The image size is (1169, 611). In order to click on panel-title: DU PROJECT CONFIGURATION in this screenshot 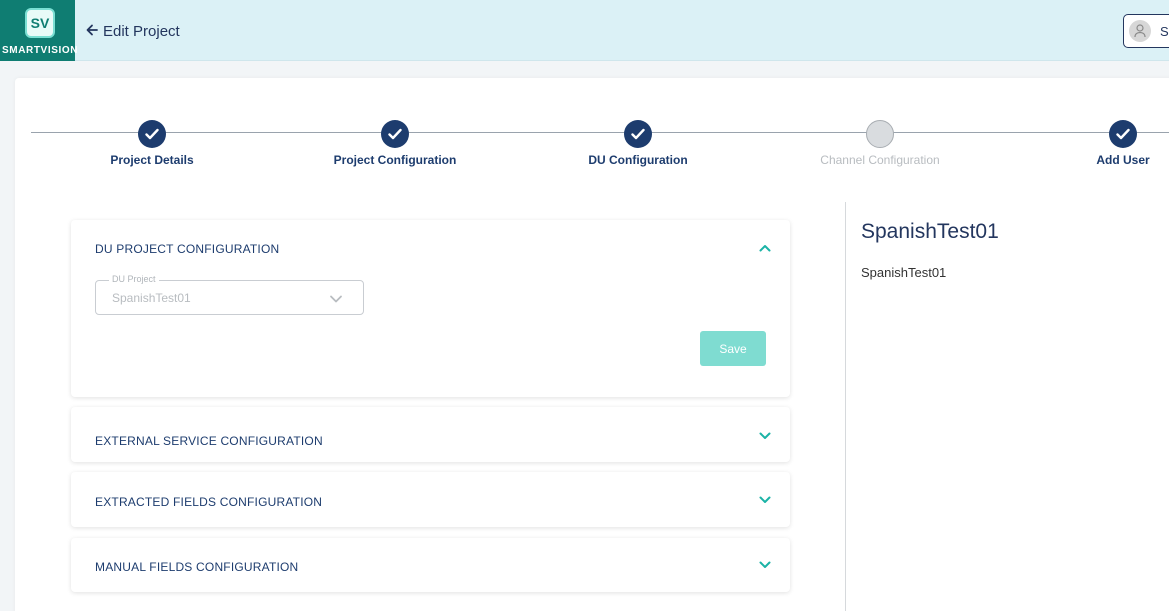, I will do `click(187, 249)`.